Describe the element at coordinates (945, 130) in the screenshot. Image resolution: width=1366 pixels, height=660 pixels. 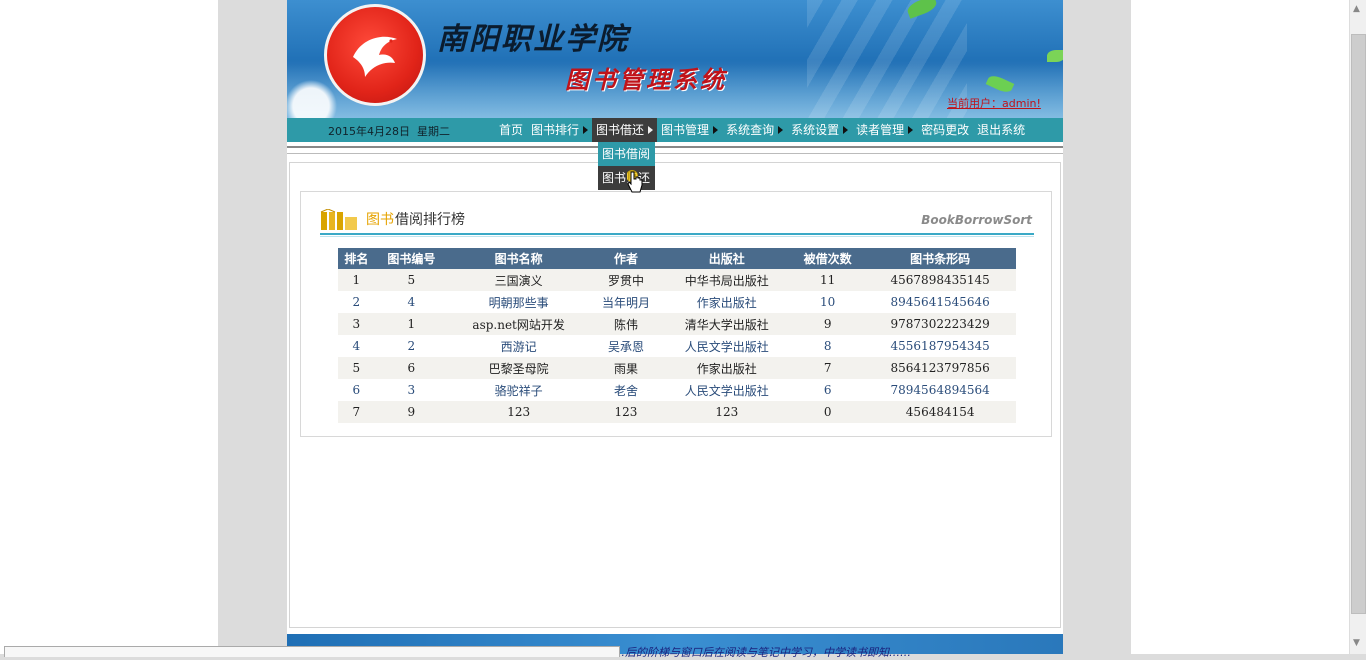
I see `nav-item-change-password: 密码更改` at that location.